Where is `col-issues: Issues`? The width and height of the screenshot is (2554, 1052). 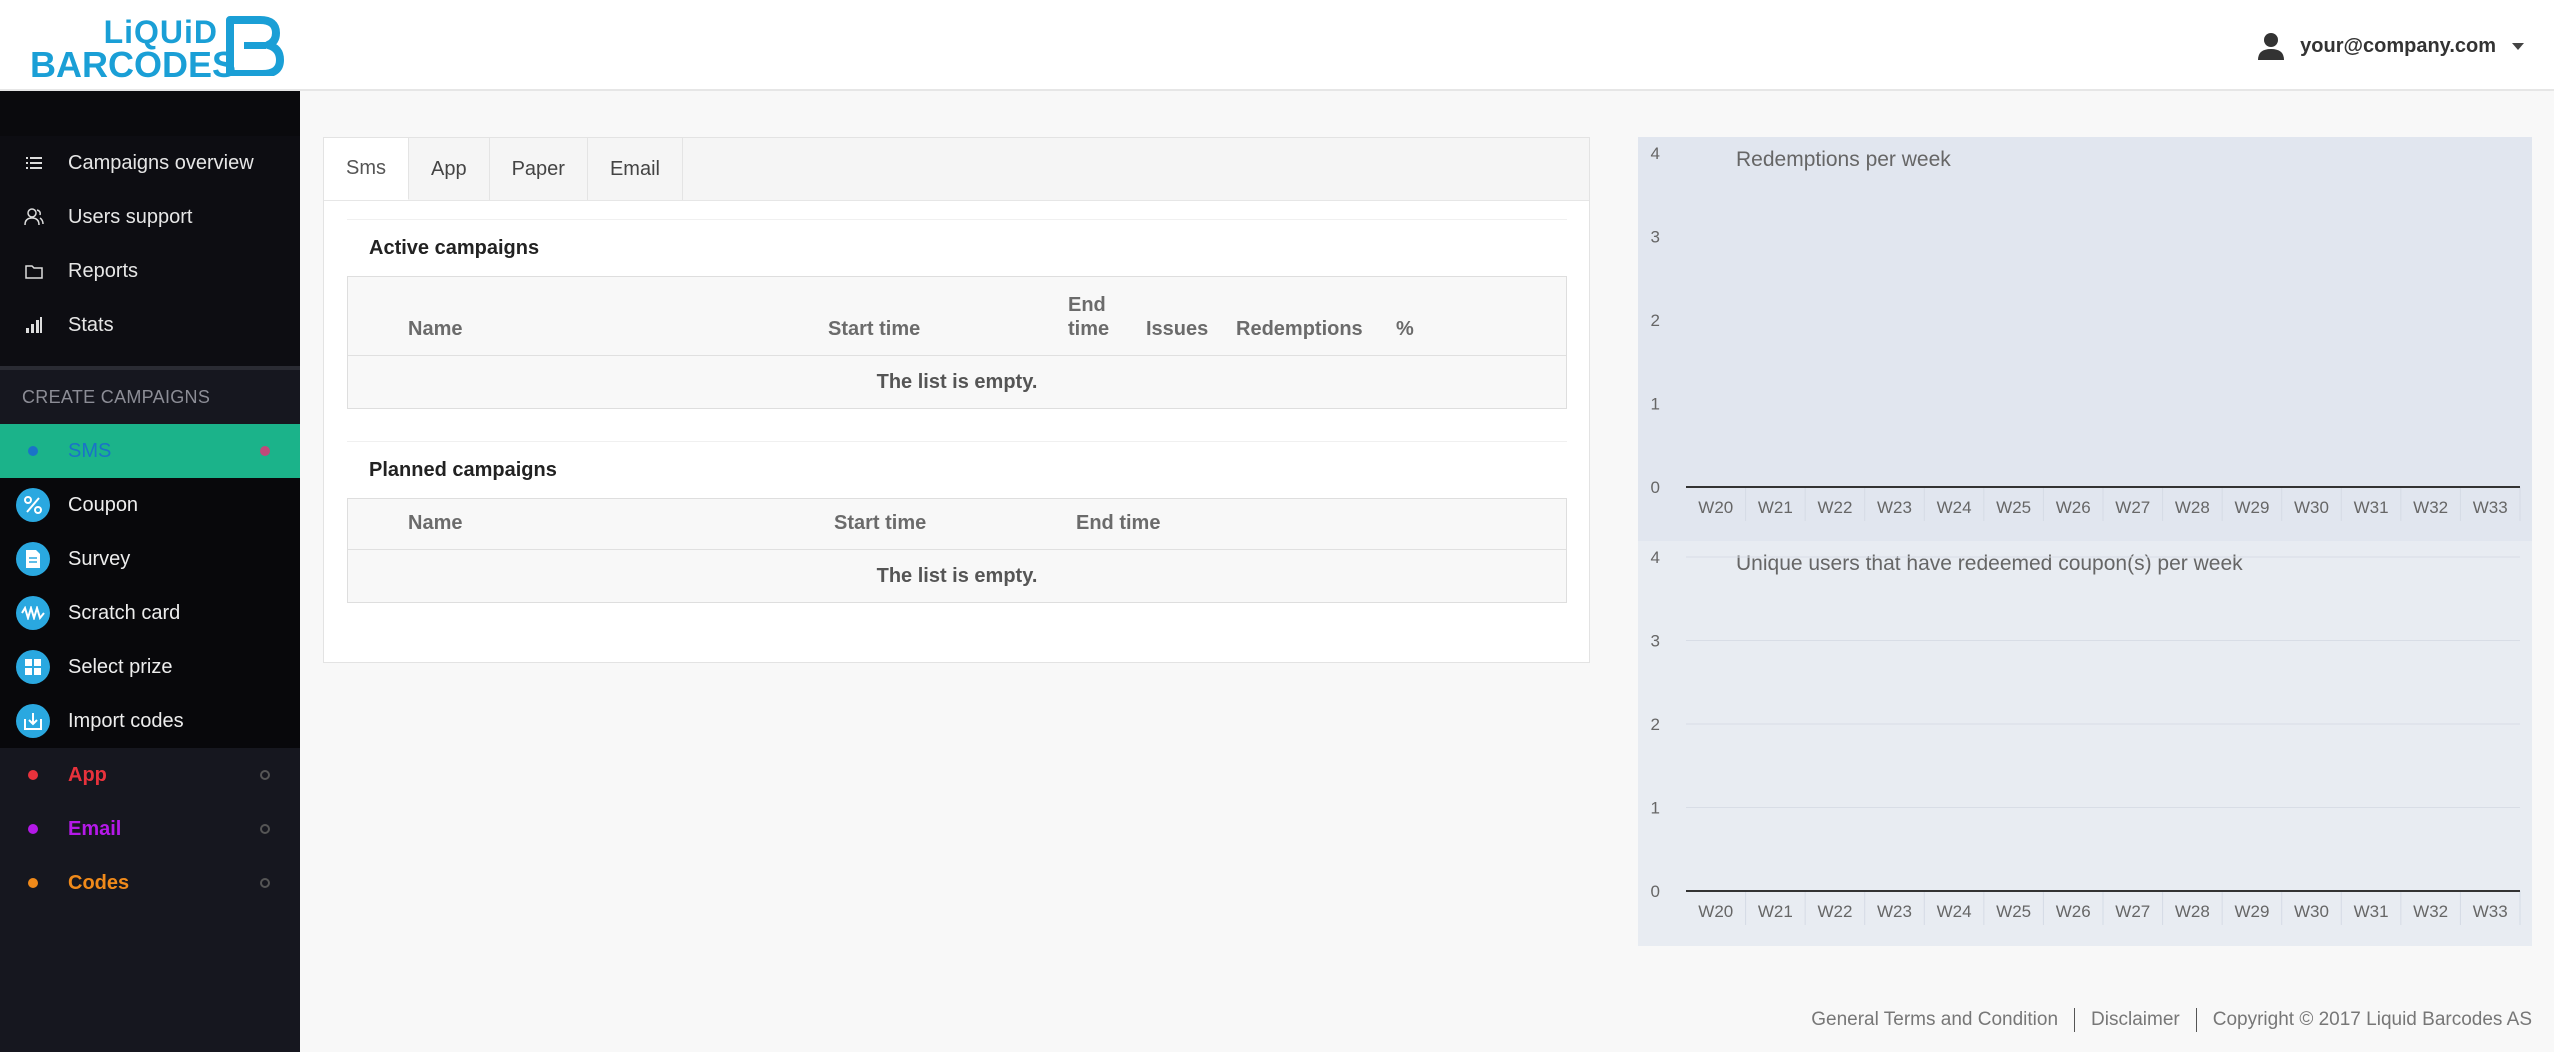
col-issues: Issues is located at coordinates (1191, 336).